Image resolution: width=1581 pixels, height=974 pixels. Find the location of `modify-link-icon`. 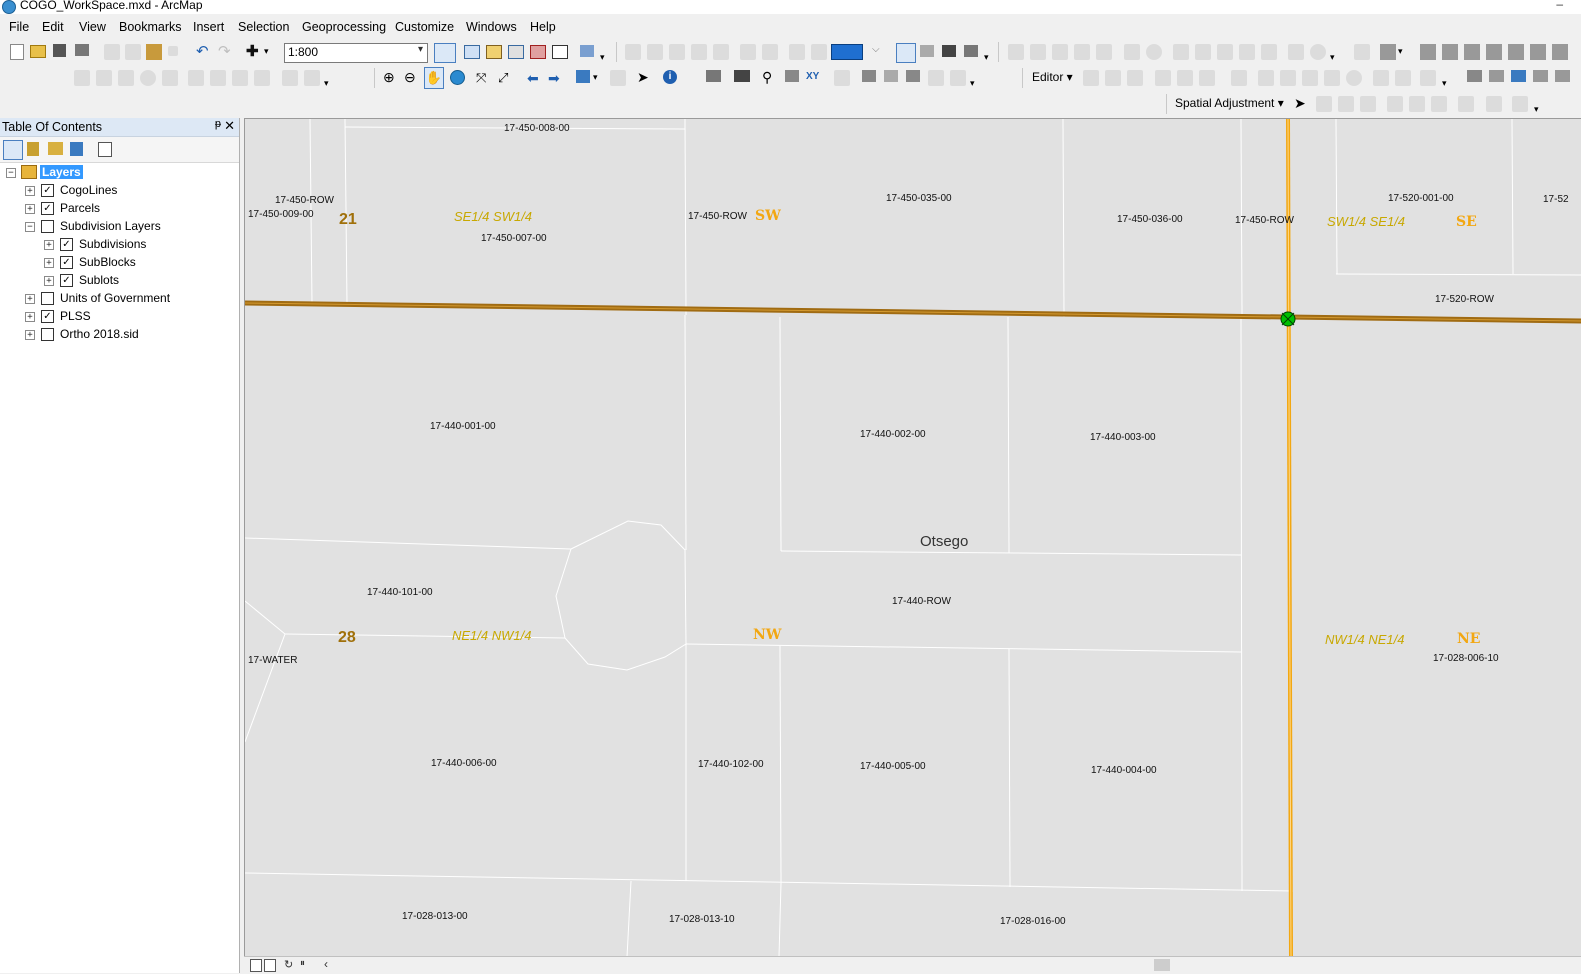

modify-link-icon is located at coordinates (1346, 104).